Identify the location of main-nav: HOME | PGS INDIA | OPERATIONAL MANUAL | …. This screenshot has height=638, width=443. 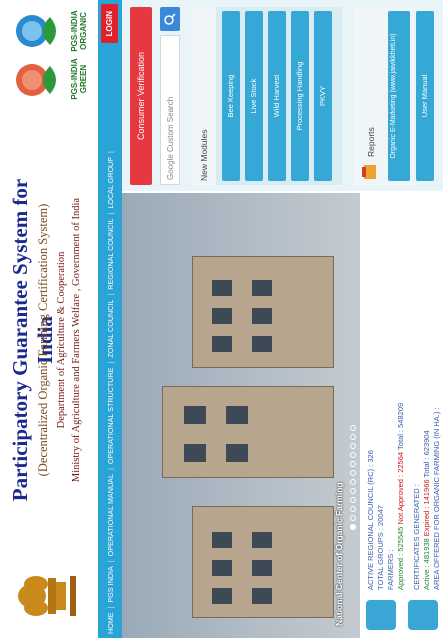
(110, 319).